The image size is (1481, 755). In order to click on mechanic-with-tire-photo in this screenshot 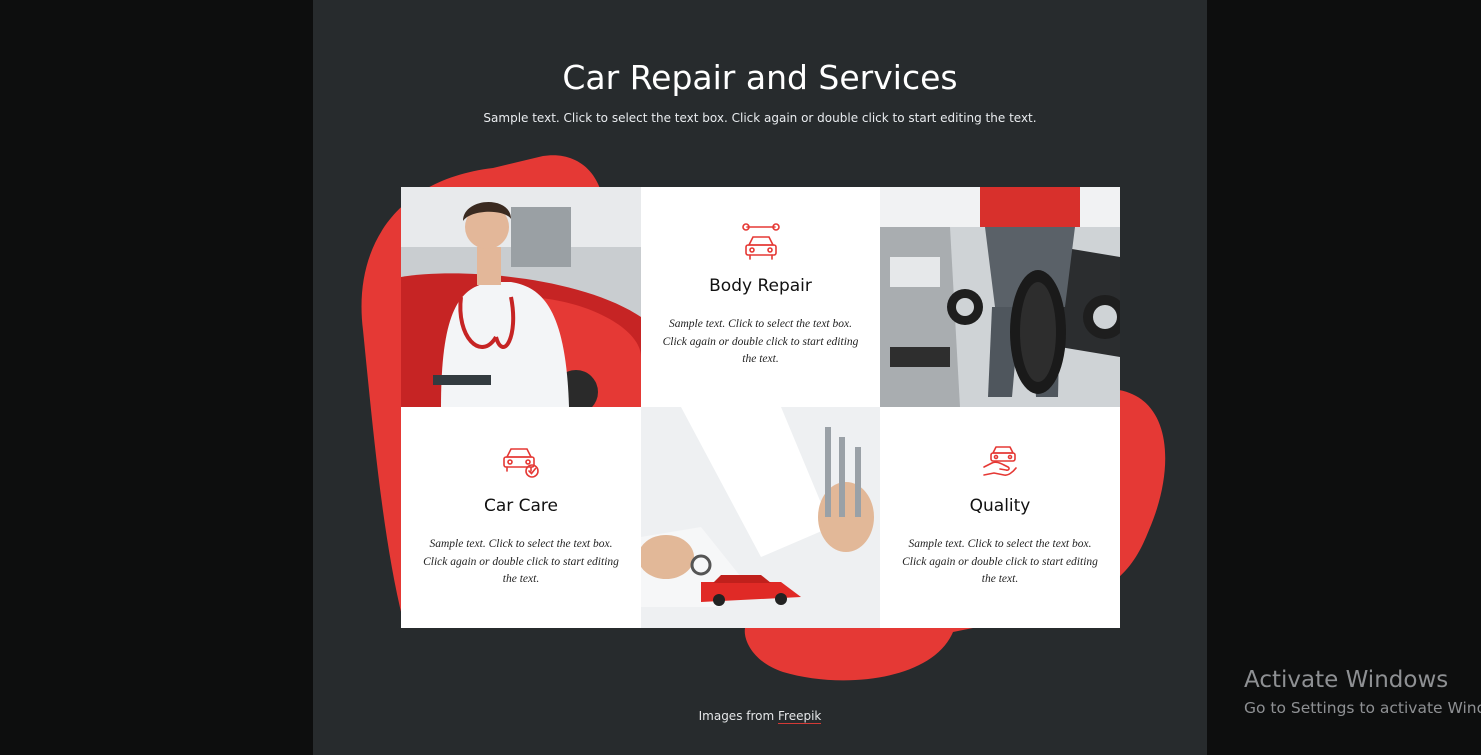, I will do `click(1000, 297)`.